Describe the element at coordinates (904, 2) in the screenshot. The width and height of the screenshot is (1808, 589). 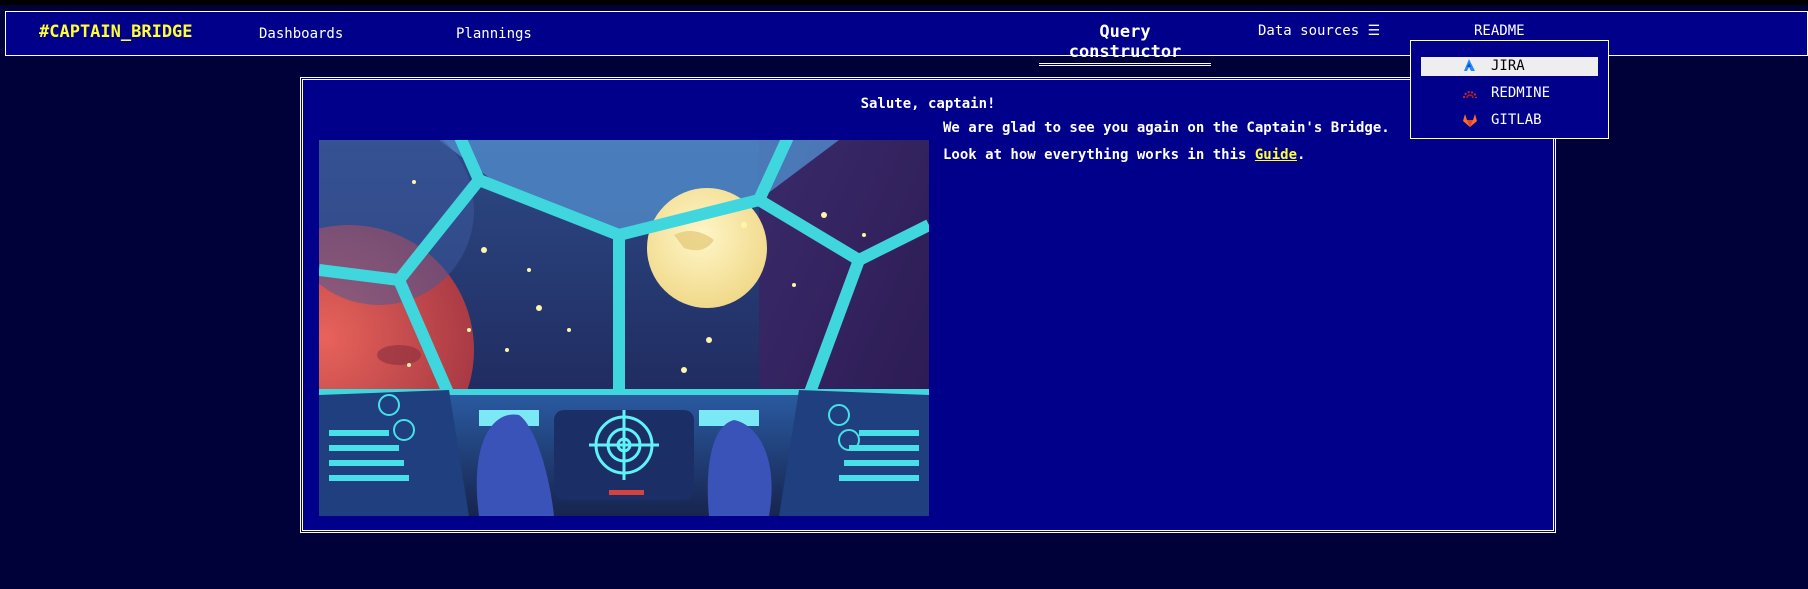
I see `top-edge` at that location.